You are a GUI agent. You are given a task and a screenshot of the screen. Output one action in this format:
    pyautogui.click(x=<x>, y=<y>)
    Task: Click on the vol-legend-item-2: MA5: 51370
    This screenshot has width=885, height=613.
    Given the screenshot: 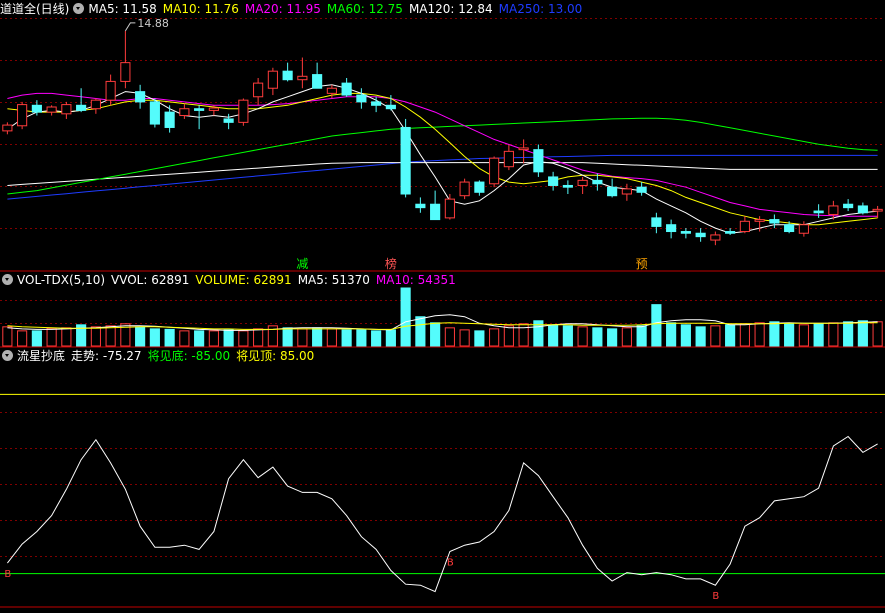 What is the action you would take?
    pyautogui.click(x=333, y=280)
    